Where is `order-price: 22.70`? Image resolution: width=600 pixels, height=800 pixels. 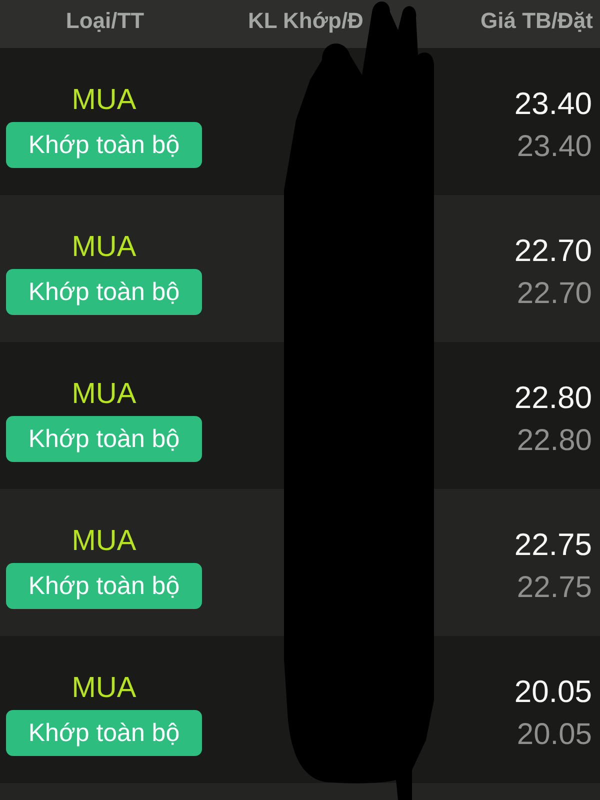 order-price: 22.70 is located at coordinates (554, 294).